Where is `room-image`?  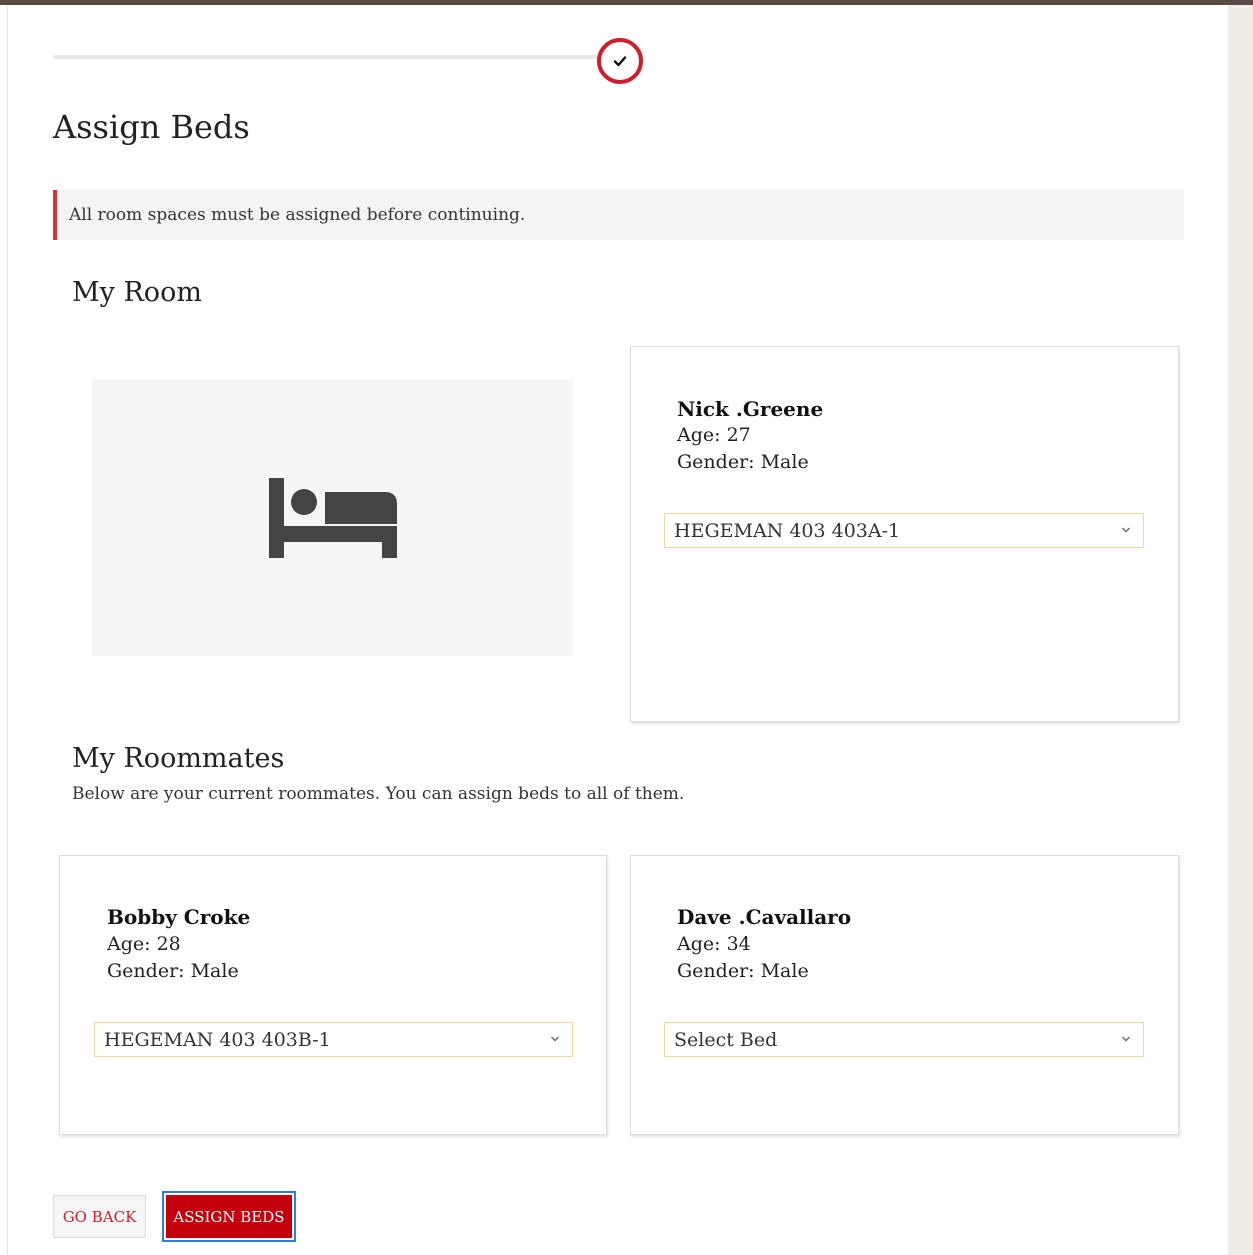 room-image is located at coordinates (332, 517).